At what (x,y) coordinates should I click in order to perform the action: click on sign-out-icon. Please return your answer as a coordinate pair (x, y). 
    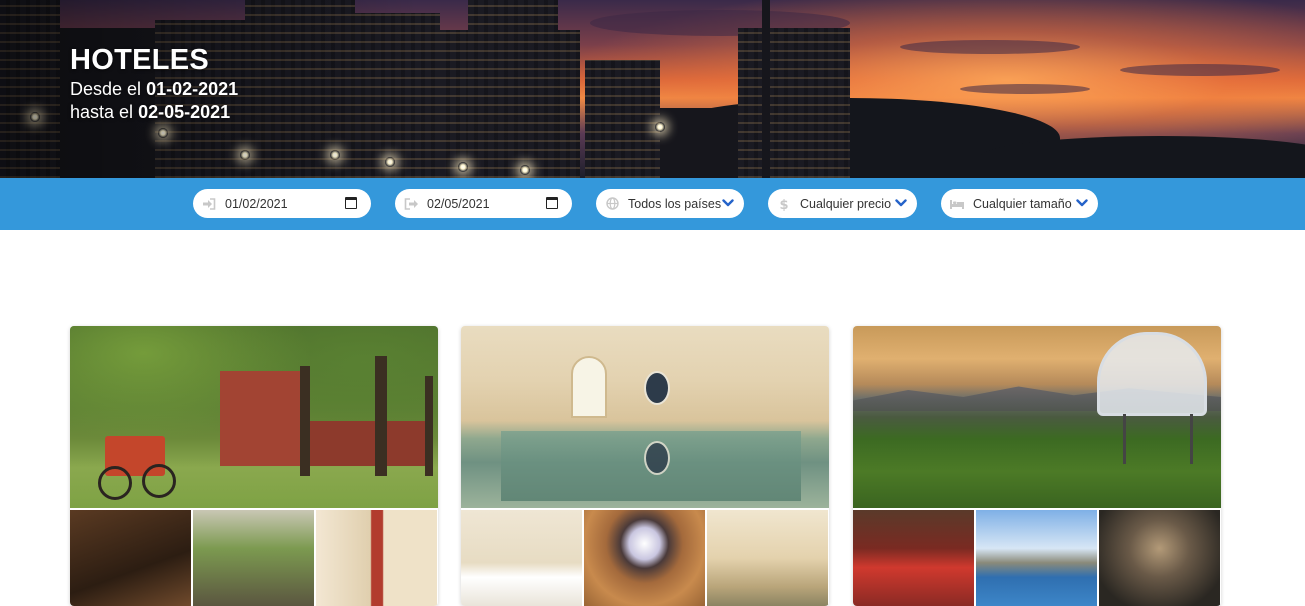
    Looking at the image, I should click on (411, 204).